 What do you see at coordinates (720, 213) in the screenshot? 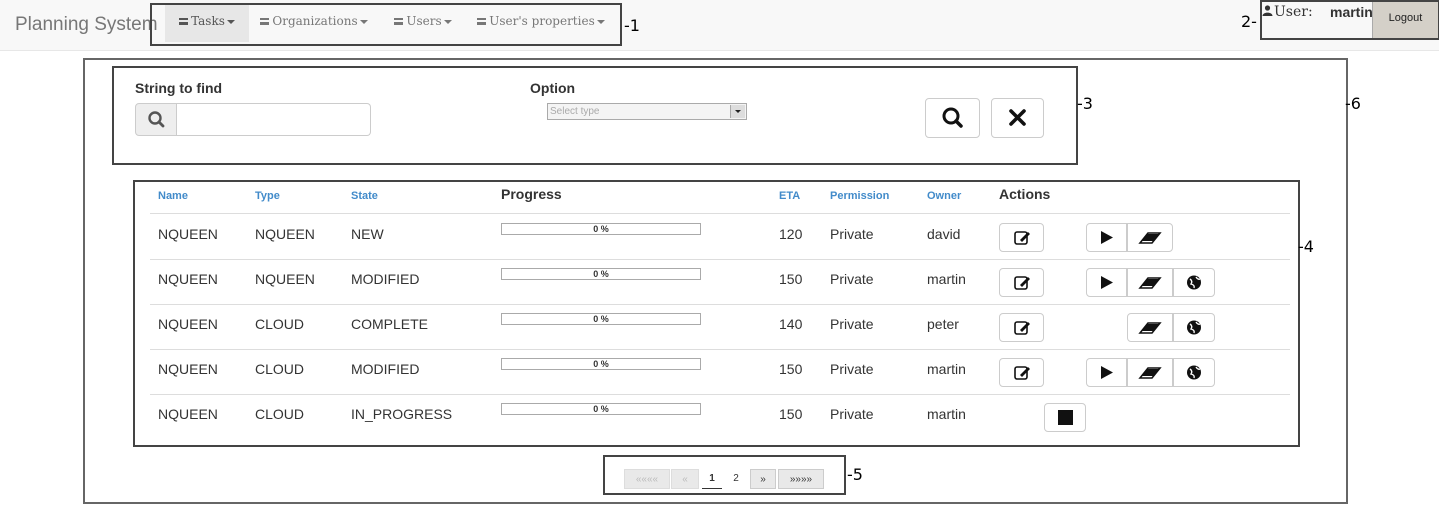
I see `header-divider` at bounding box center [720, 213].